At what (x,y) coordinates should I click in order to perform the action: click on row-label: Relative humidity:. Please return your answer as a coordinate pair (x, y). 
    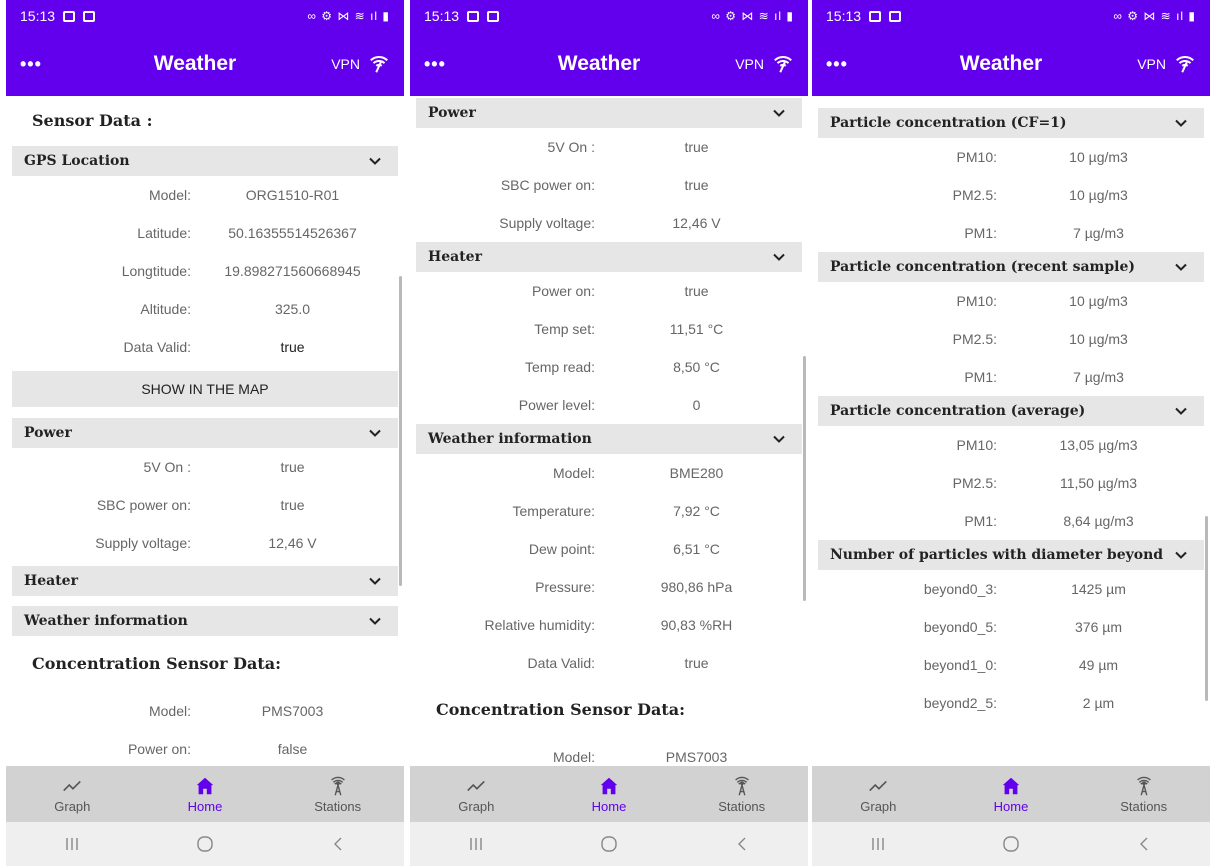
    Looking at the image, I should click on (540, 625).